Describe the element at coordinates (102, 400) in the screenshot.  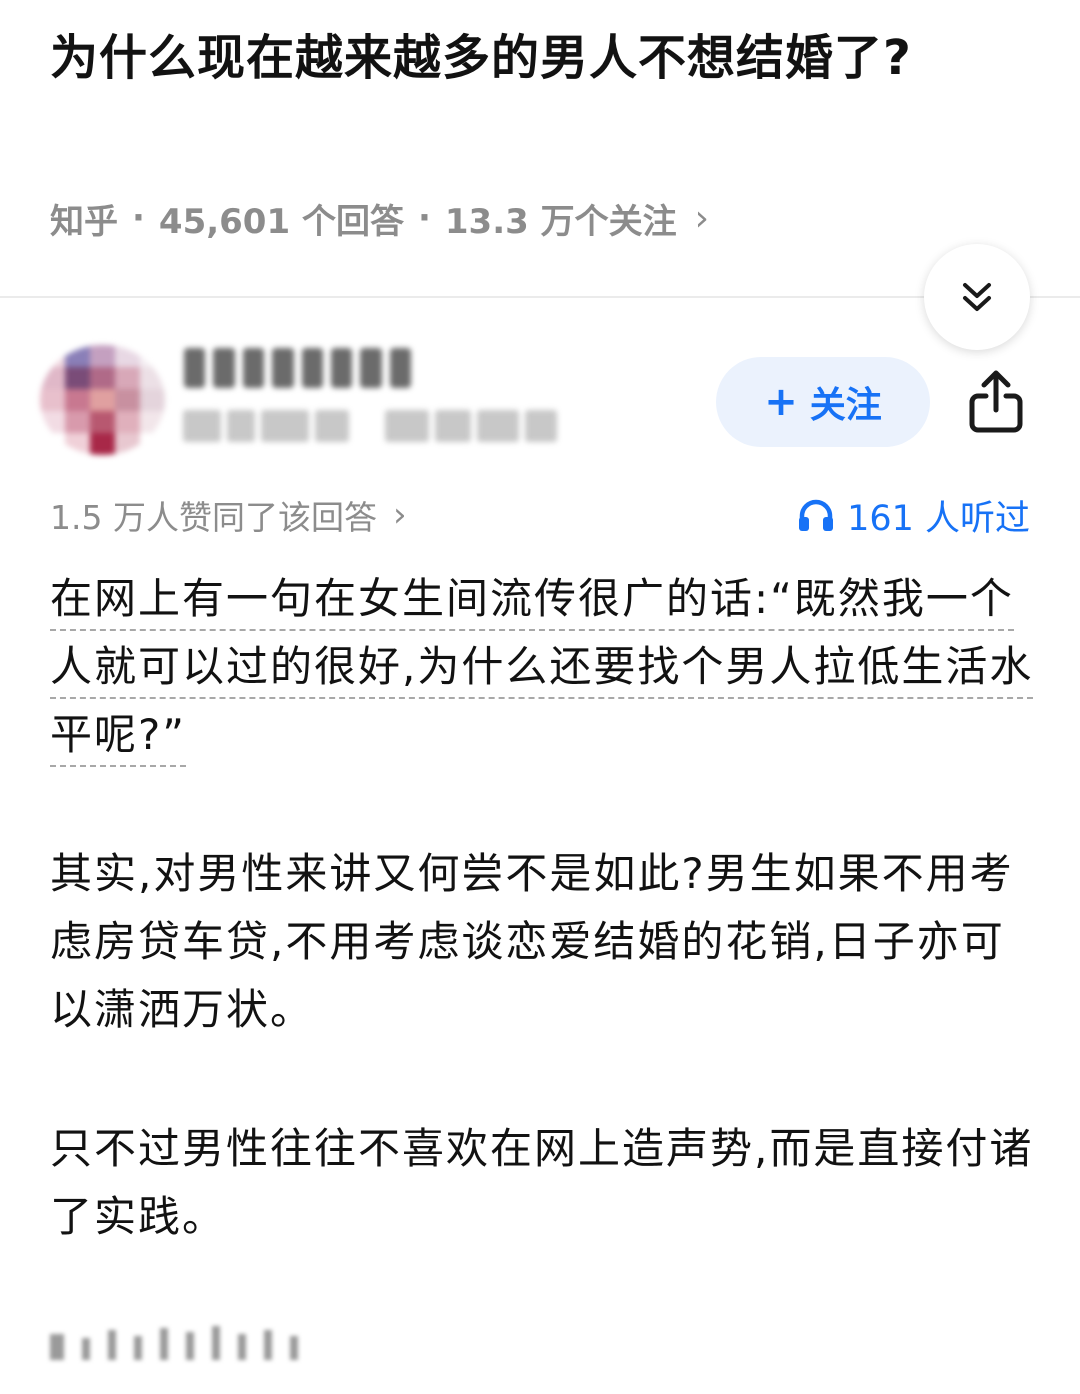
I see `avatar` at that location.